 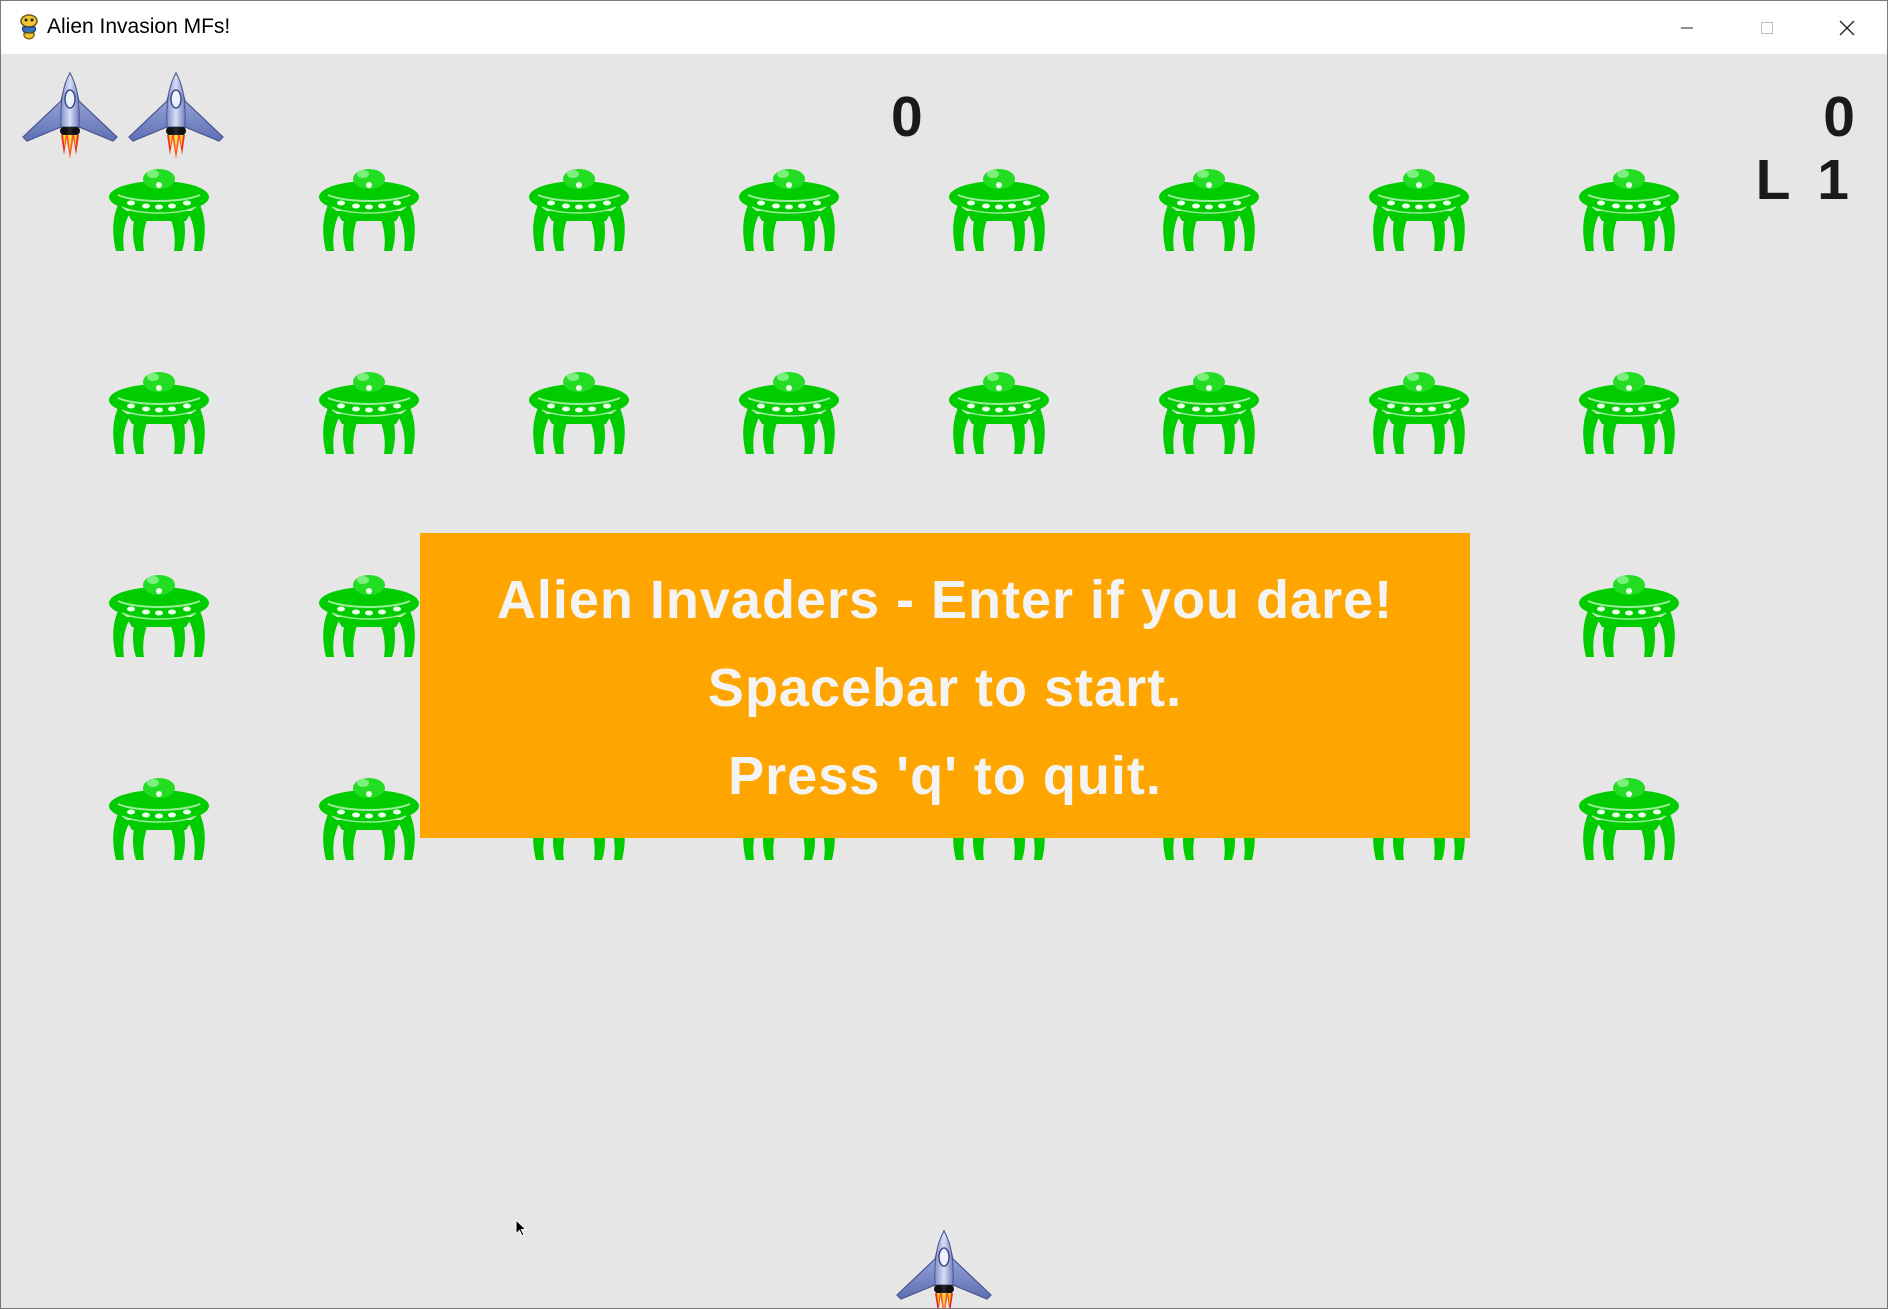 I want to click on high-score-display: 0, so click(x=1839, y=117).